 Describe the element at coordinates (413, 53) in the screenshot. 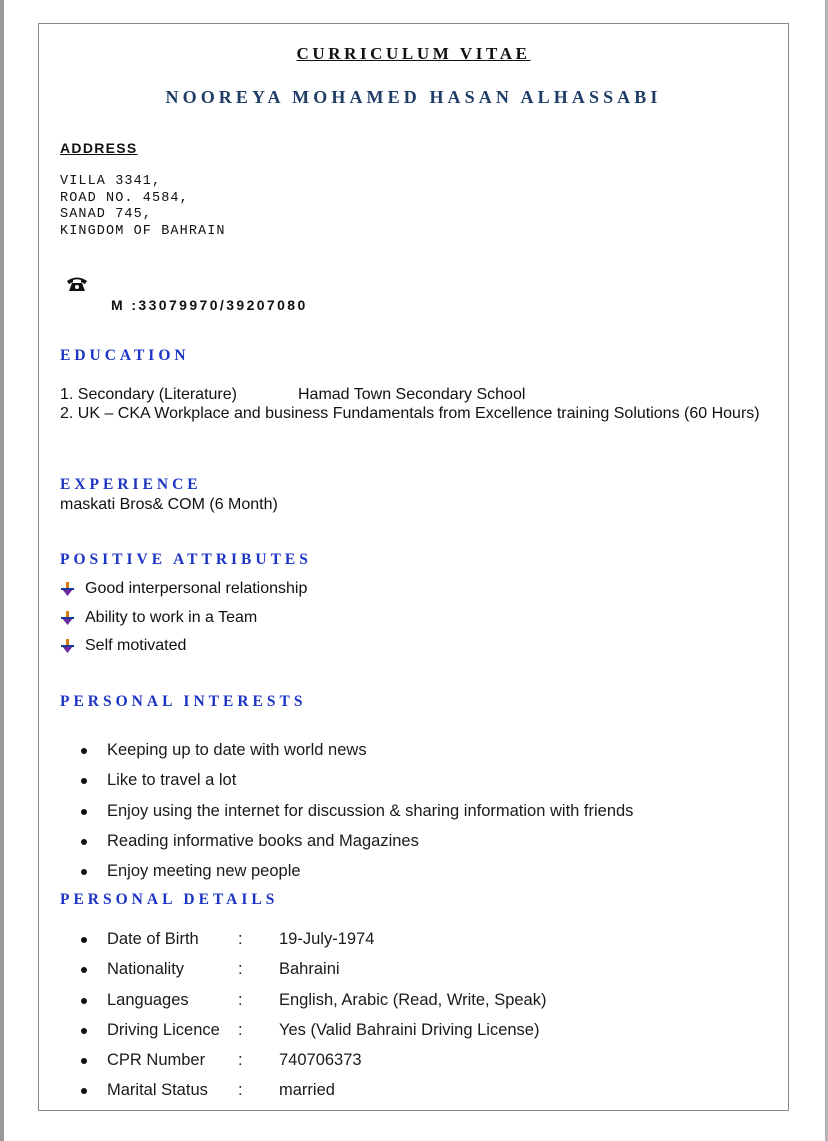

I see `document-title: CURRICULUM VITAE` at that location.